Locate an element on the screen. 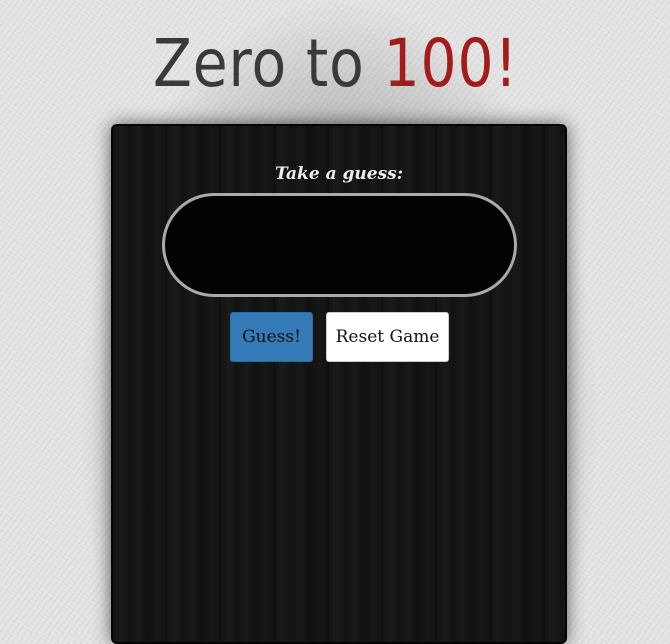 Image resolution: width=670 pixels, height=644 pixels. title-main: Zero to is located at coordinates (268, 63).